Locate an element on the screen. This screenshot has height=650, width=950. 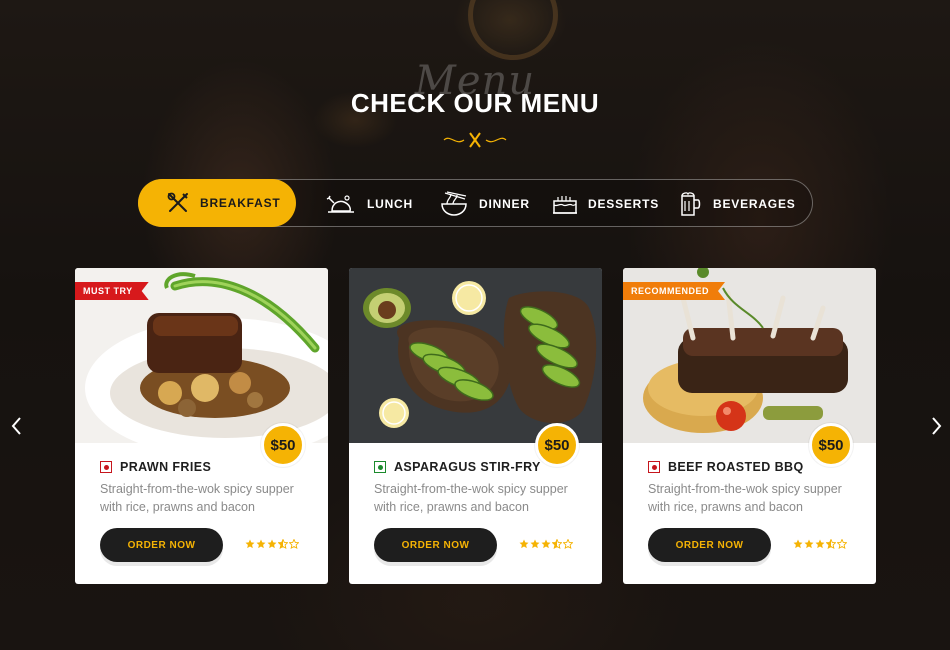
tab-beverages: BEVERAGES is located at coordinates (737, 204).